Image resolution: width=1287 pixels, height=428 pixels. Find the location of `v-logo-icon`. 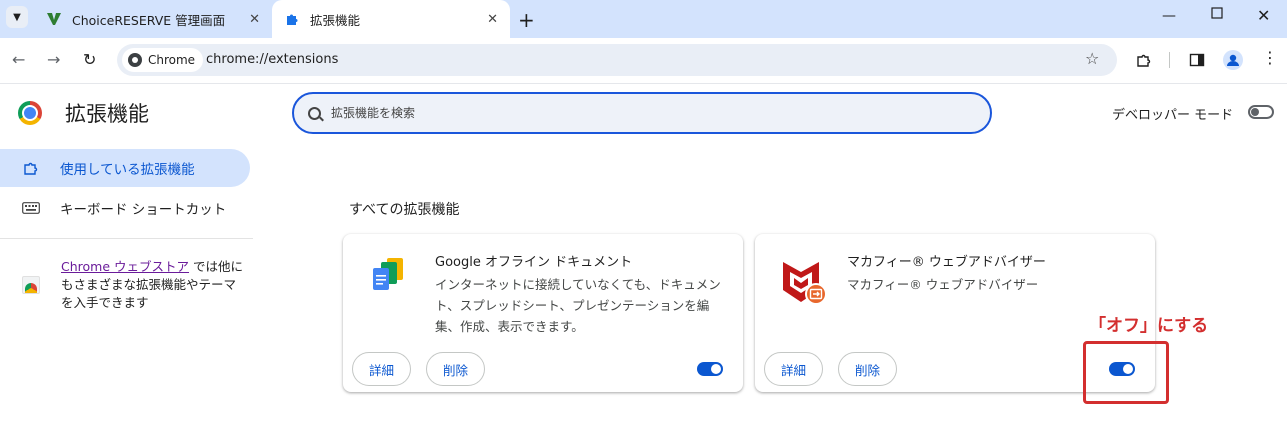

v-logo-icon is located at coordinates (54, 19).